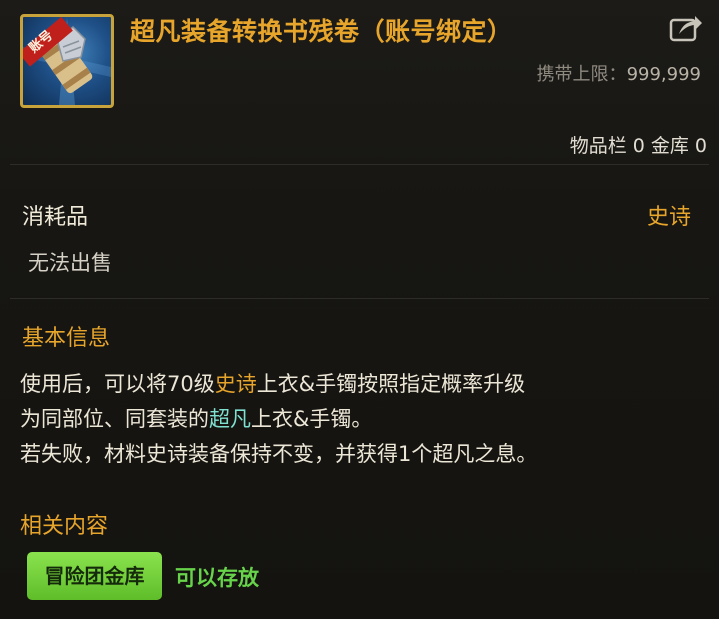 This screenshot has width=719, height=619. Describe the element at coordinates (391, 384) in the screenshot. I see `description-text: 上衣&手镯按照指定概率升级` at that location.